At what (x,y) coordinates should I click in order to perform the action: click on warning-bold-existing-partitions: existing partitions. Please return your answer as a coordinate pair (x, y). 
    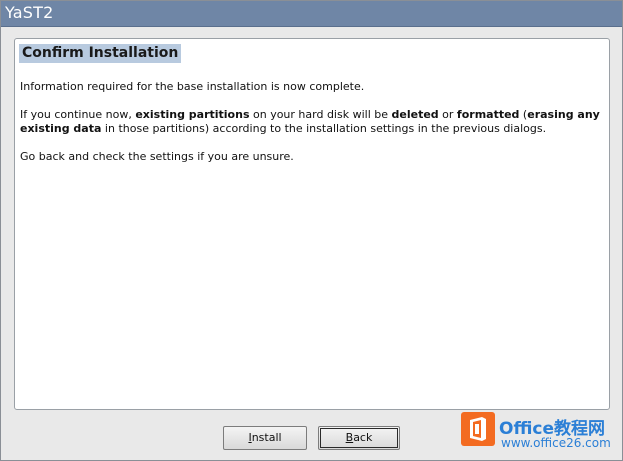
    Looking at the image, I should click on (192, 114).